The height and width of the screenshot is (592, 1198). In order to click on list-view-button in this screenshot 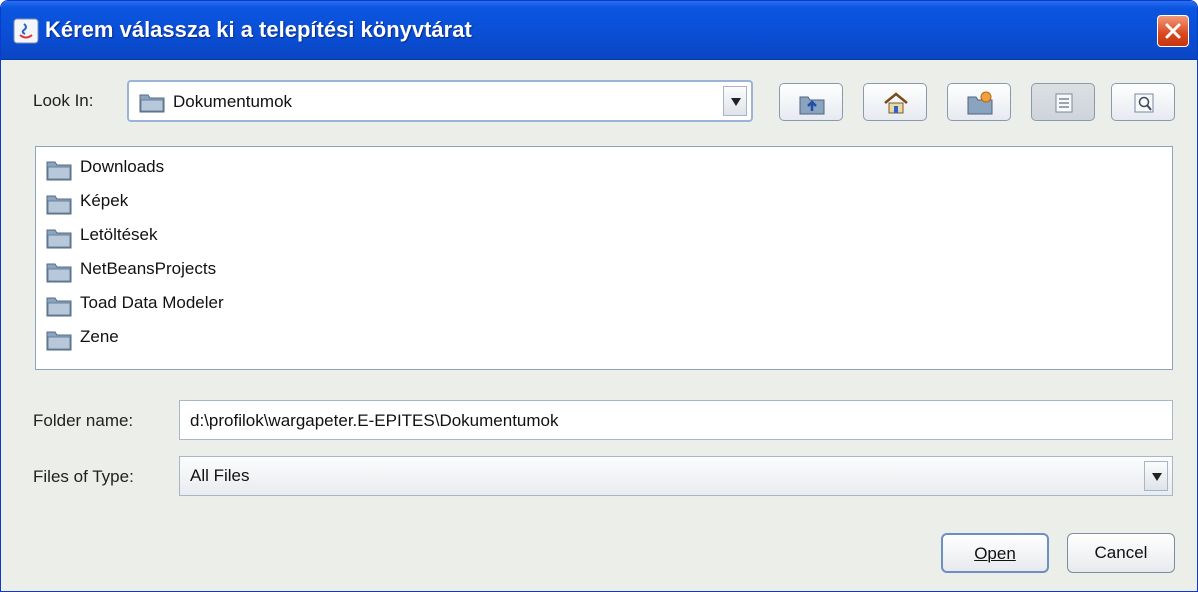, I will do `click(1063, 102)`.